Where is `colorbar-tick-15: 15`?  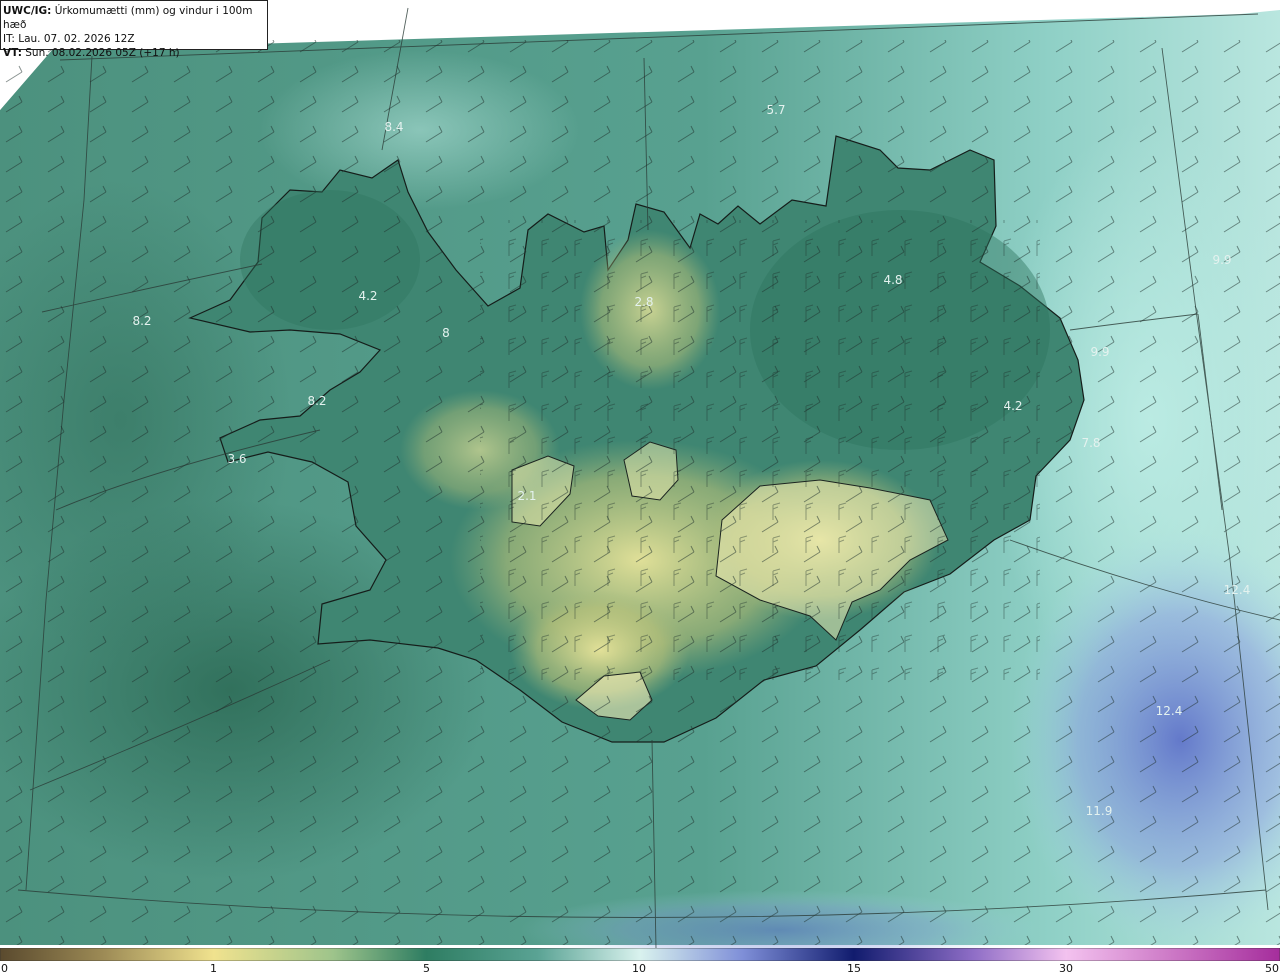
colorbar-tick-15: 15 is located at coordinates (854, 968).